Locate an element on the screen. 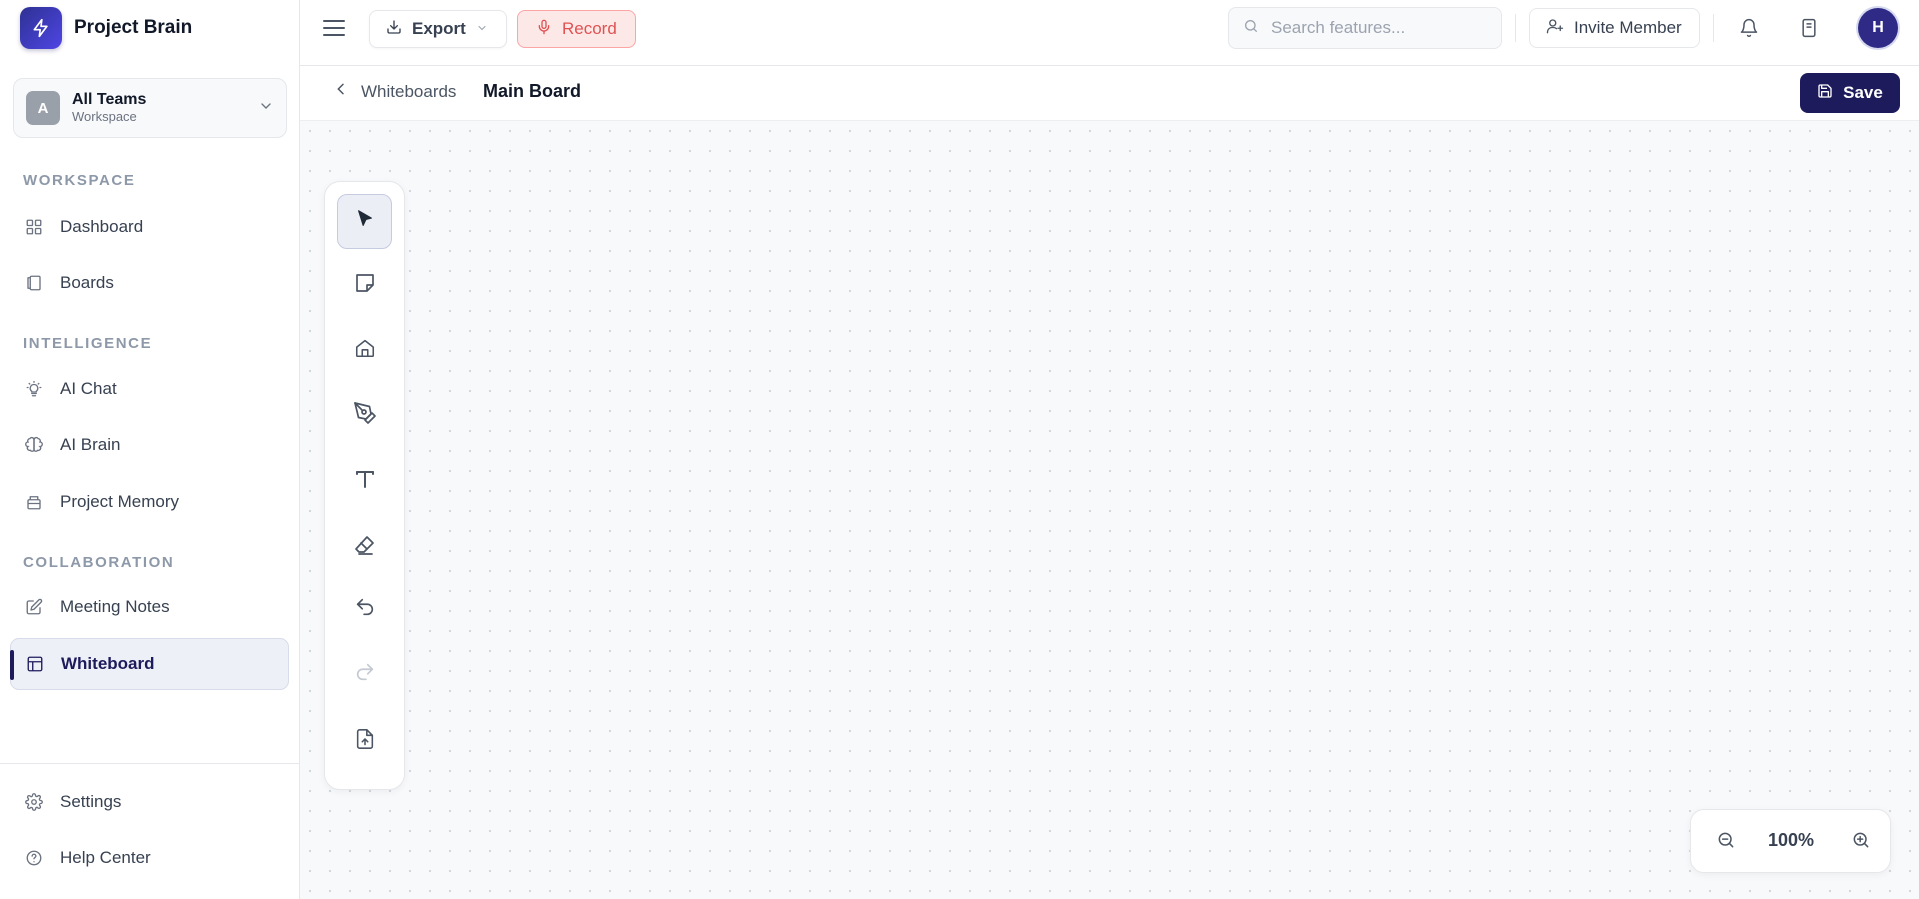 The width and height of the screenshot is (1919, 899). export-label: Export is located at coordinates (439, 28).